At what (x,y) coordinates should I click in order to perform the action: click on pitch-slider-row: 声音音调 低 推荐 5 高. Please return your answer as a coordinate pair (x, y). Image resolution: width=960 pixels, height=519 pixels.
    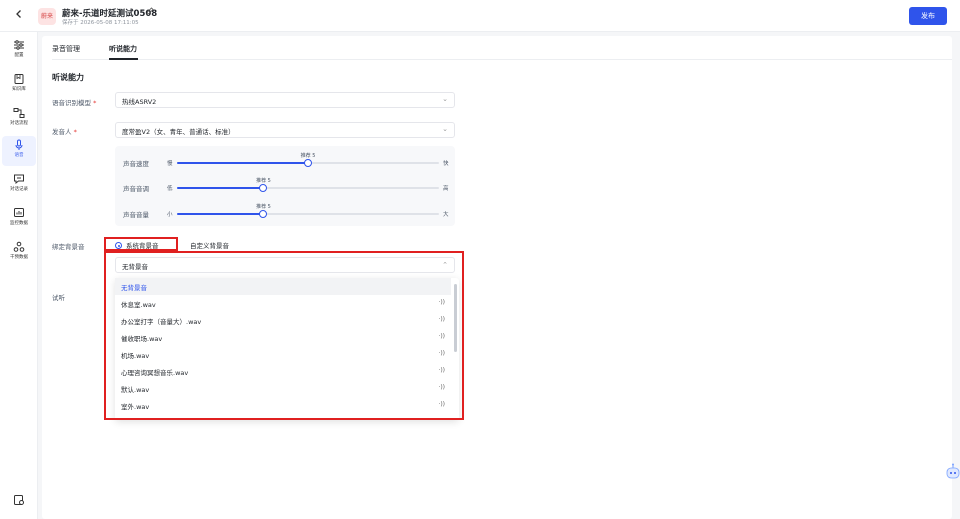
    Looking at the image, I should click on (285, 187).